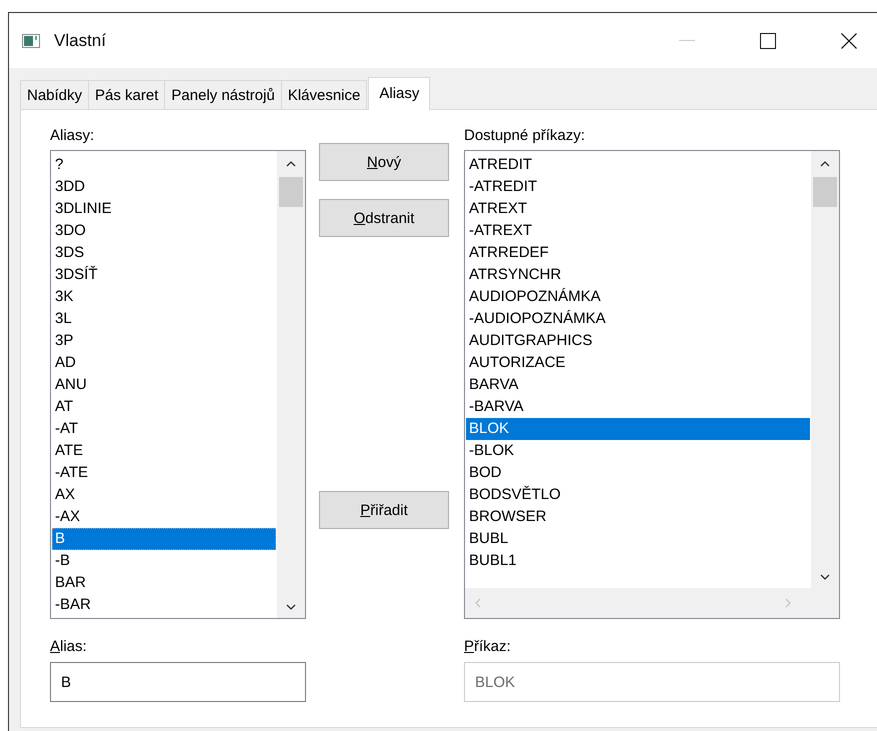 The width and height of the screenshot is (877, 731). I want to click on maximize-icon, so click(768, 40).